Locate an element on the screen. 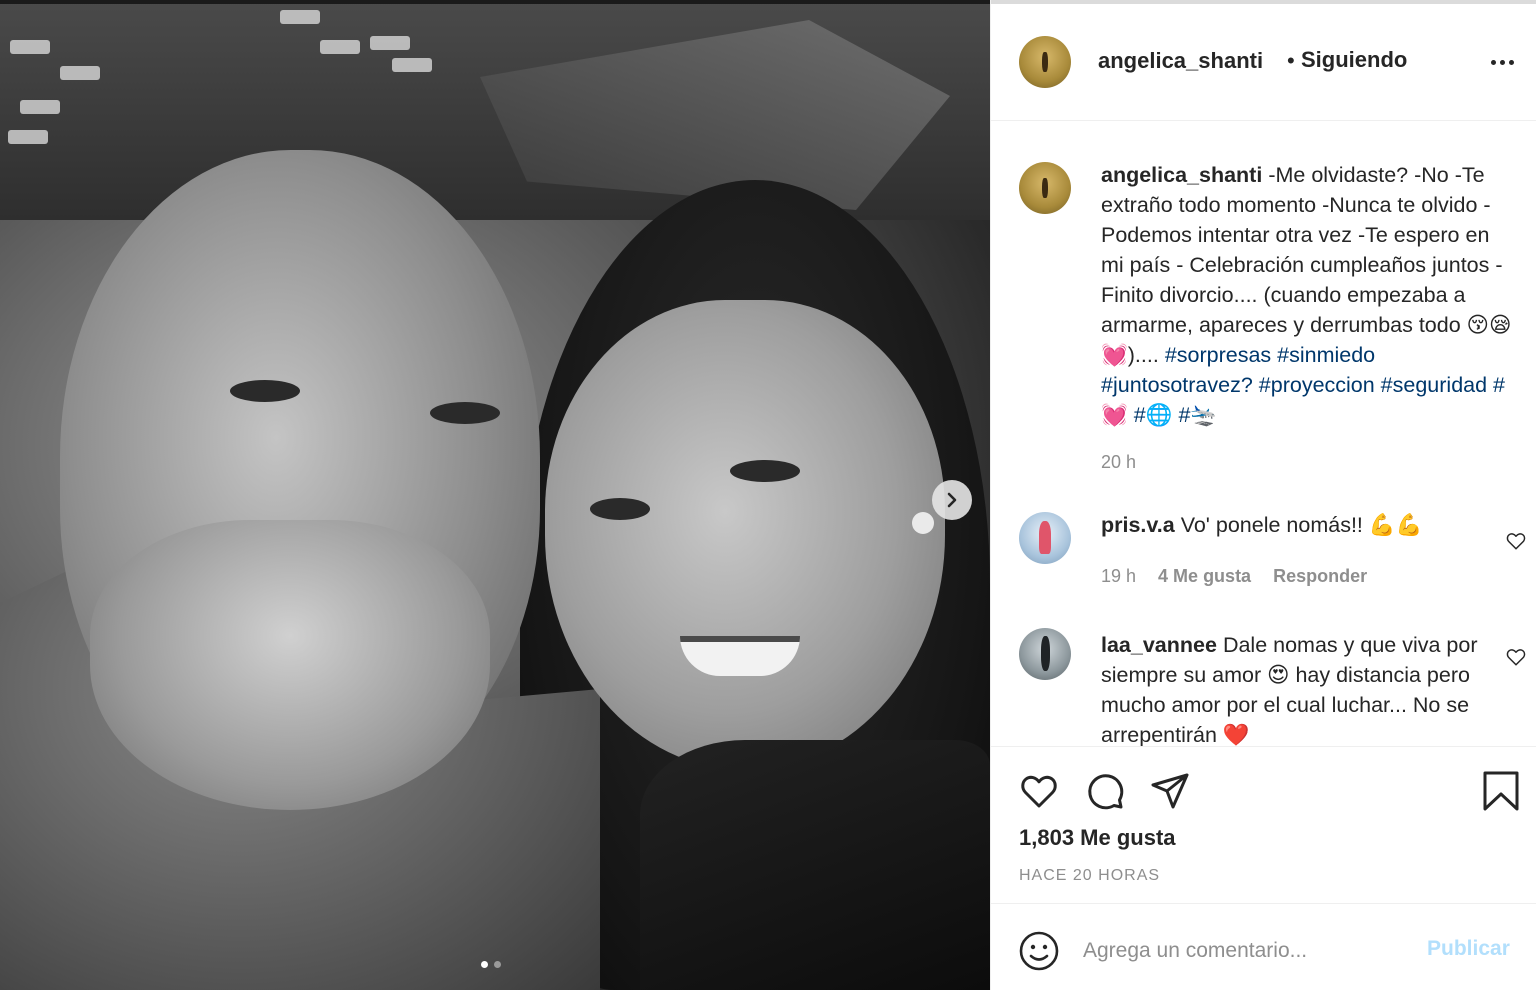  caption-time: 20 h is located at coordinates (1118, 462).